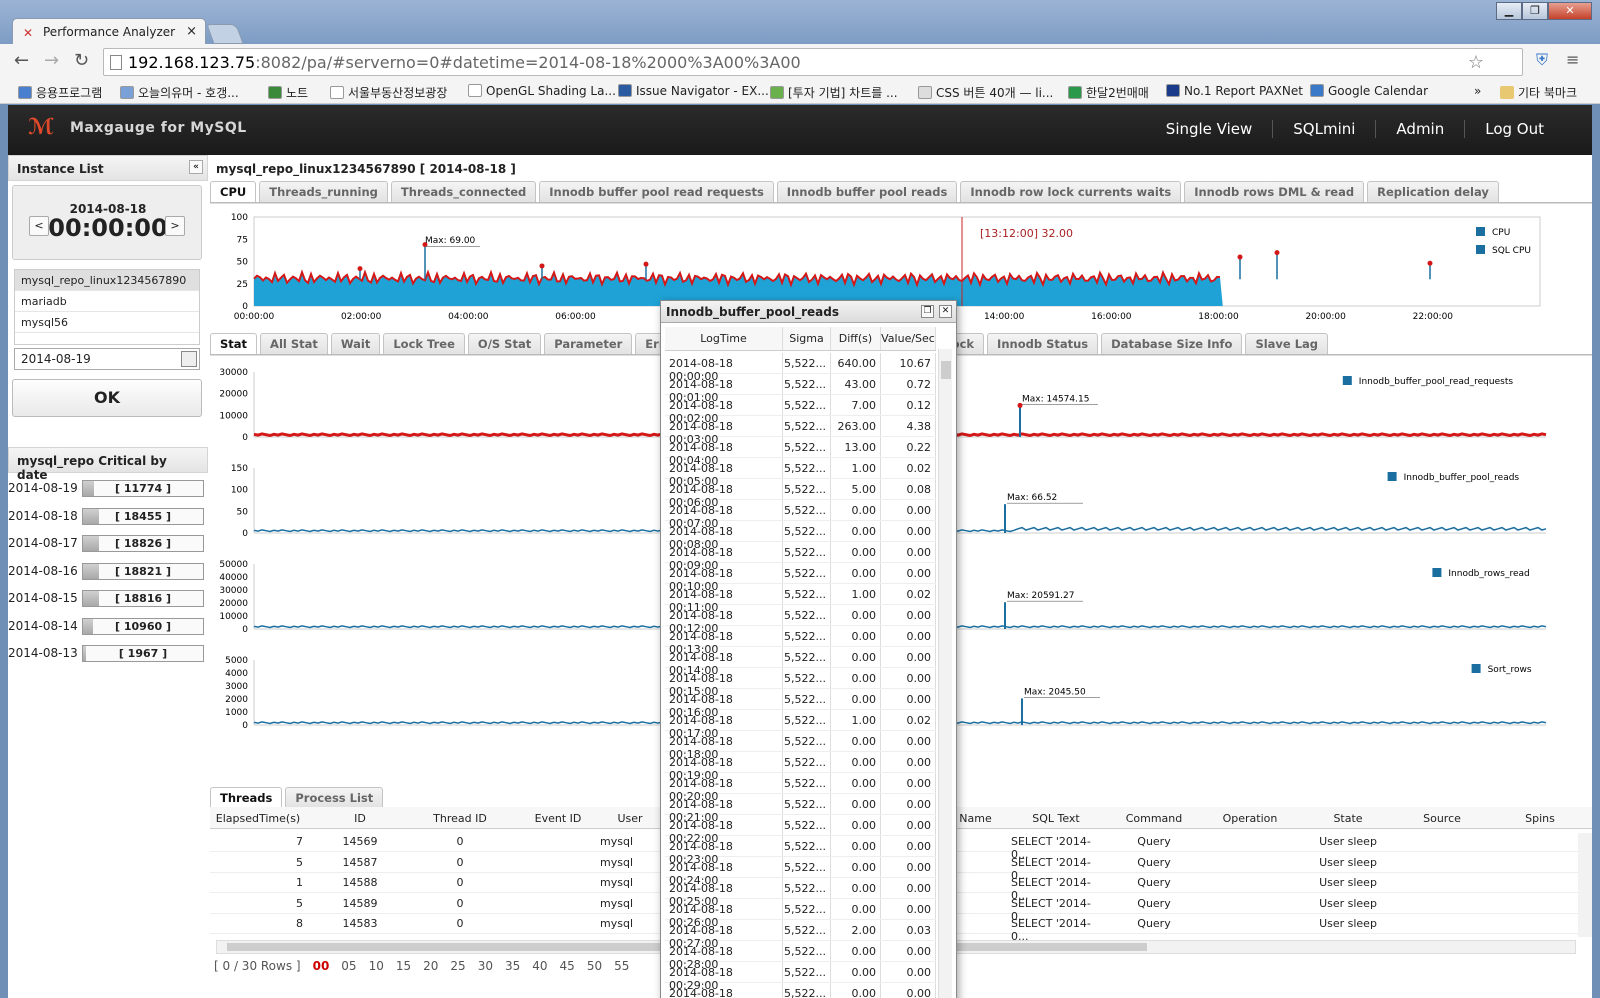 The image size is (1600, 998). Describe the element at coordinates (800, 809) in the screenshot. I see `popup-row: 2014-08-18 00:21:00 5,522... 0.00 0.00` at that location.